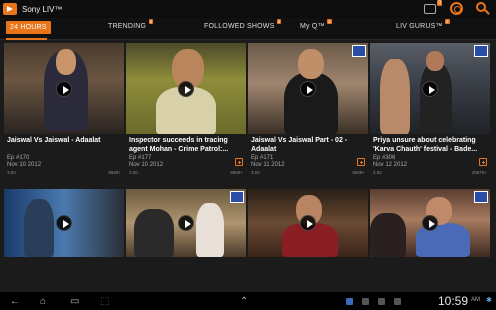  What do you see at coordinates (430, 172) in the screenshot?
I see `video-stats: 3.50 26875+` at bounding box center [430, 172].